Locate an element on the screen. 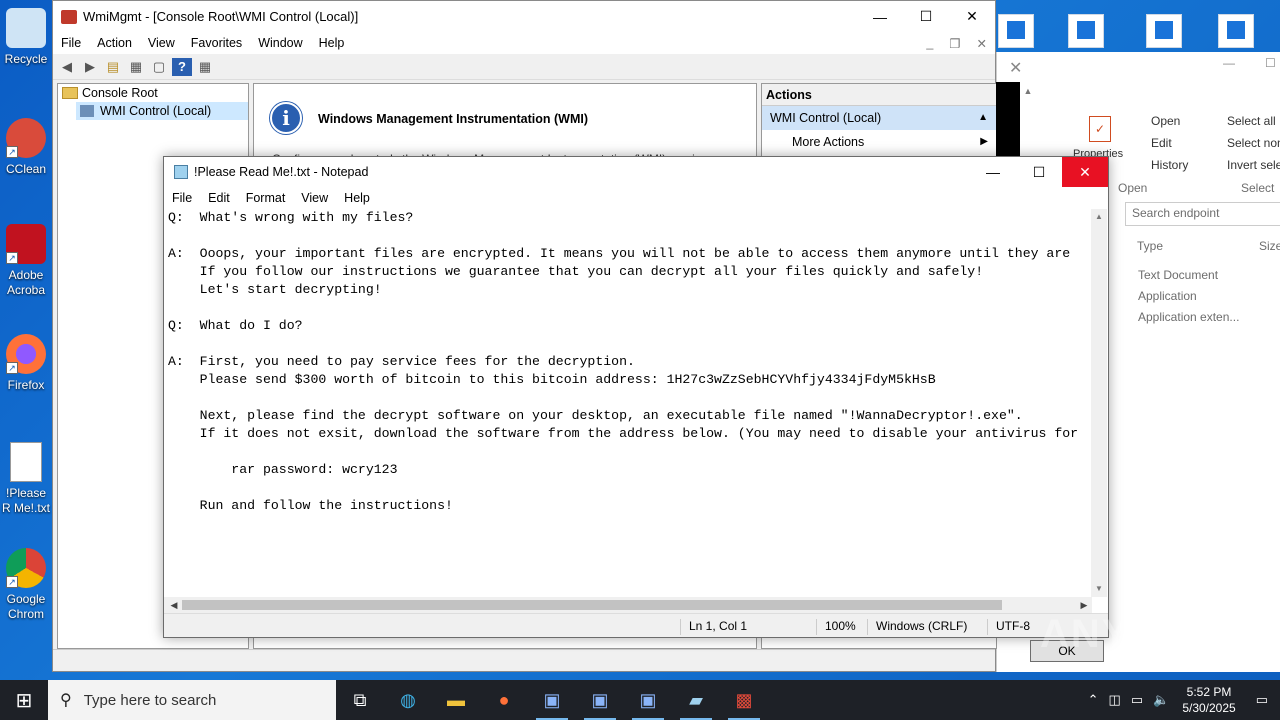 The image size is (1280, 720). computer-icon is located at coordinates (87, 111).